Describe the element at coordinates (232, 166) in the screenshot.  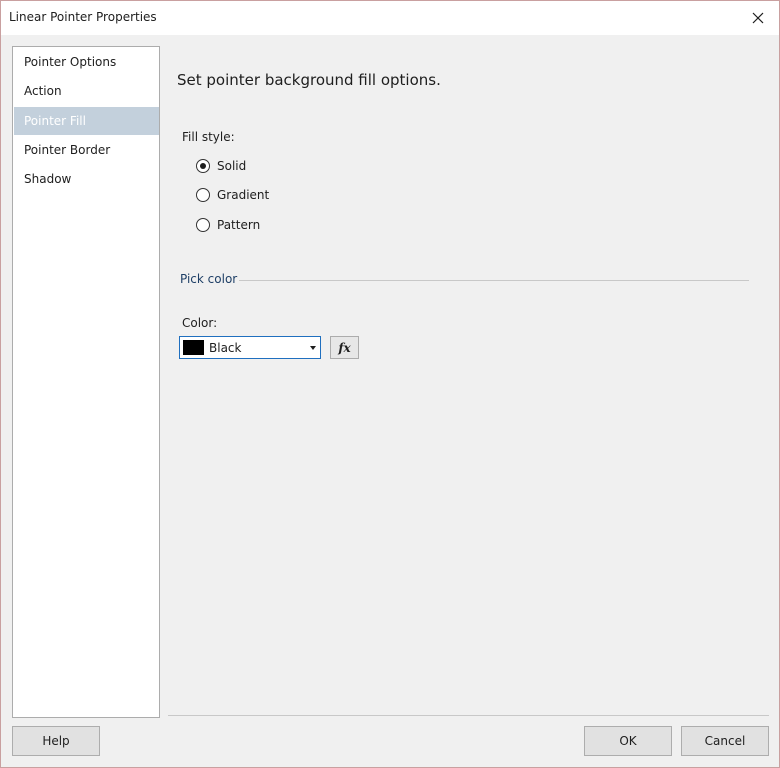
I see `radio-solid-label: Solid` at that location.